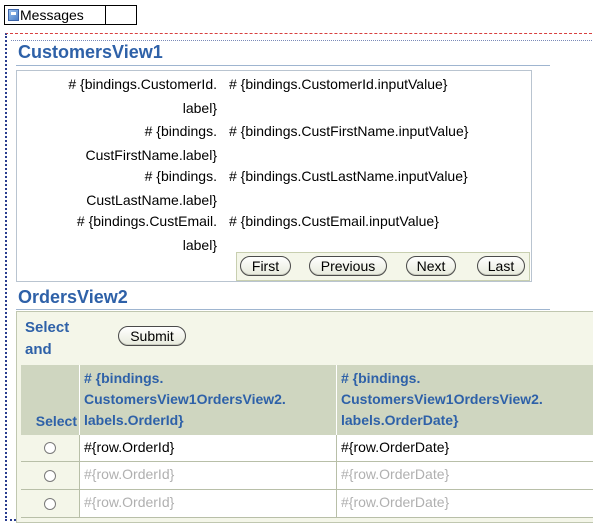 The width and height of the screenshot is (593, 523). I want to click on cust-email-label: # {bindings.CustEmail. label}, so click(146, 233).